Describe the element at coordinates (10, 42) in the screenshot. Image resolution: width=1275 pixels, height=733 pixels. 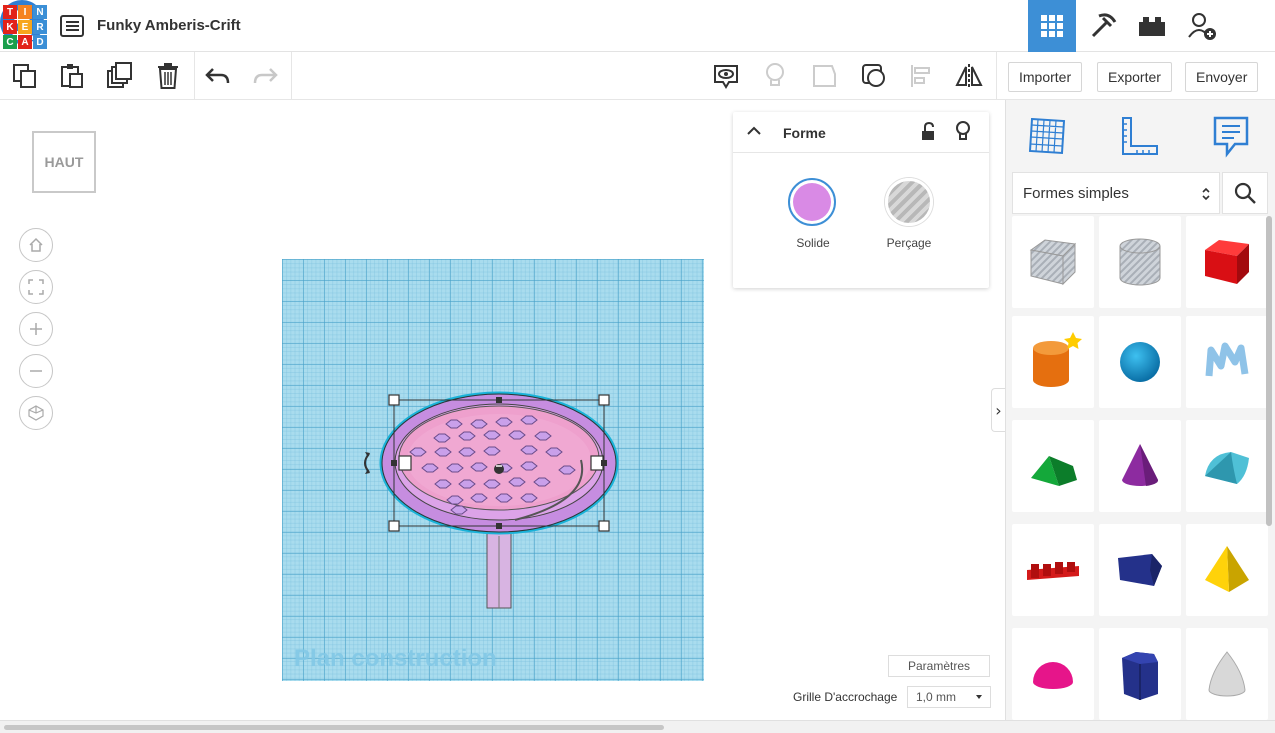
I see `logo-letter: C` at that location.